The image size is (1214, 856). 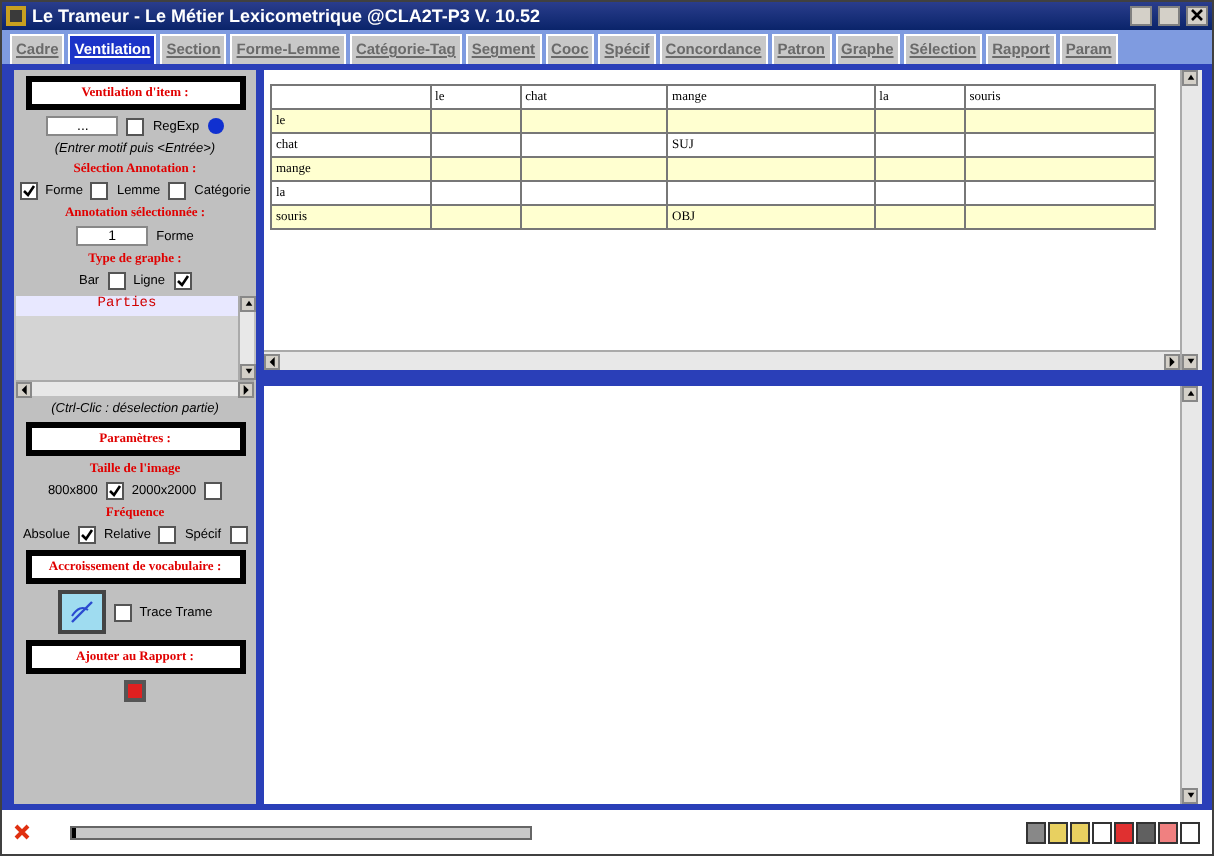 What do you see at coordinates (81, 612) in the screenshot?
I see `chart-icon` at bounding box center [81, 612].